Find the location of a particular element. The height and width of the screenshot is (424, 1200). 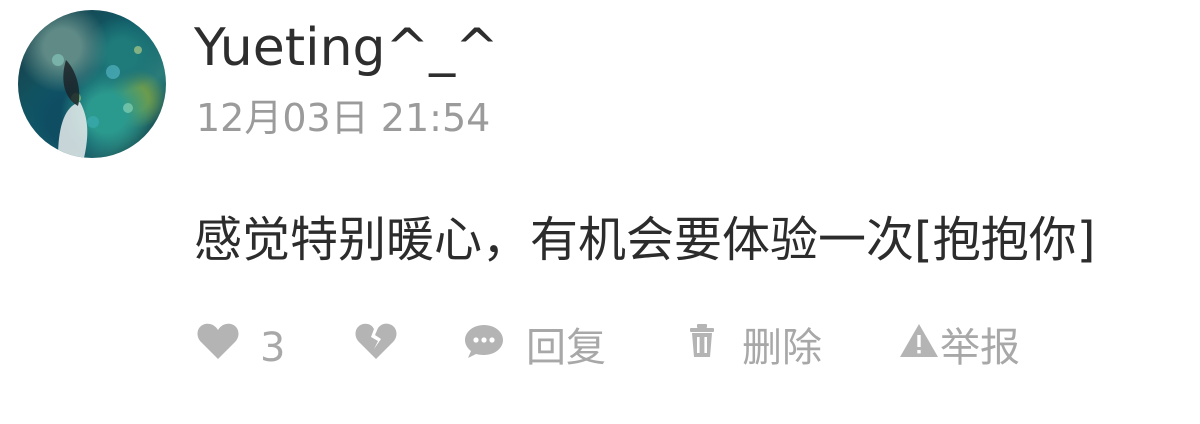

warning-icon is located at coordinates (919, 348).